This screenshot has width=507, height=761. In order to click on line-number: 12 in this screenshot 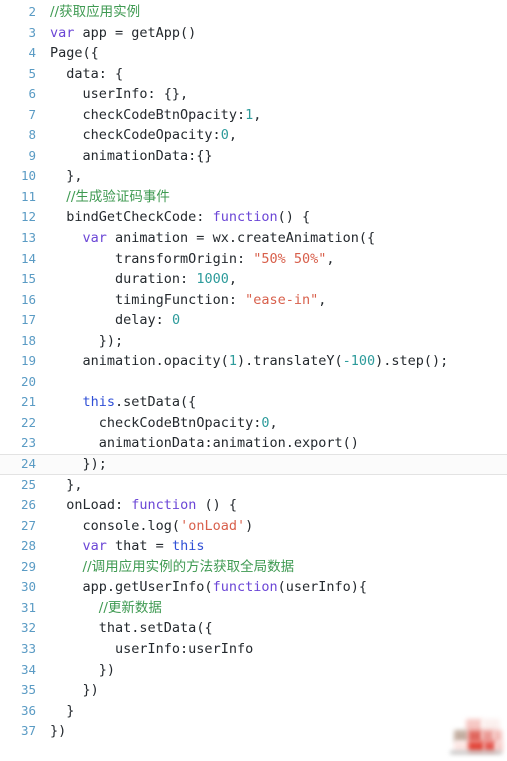, I will do `click(28, 217)`.